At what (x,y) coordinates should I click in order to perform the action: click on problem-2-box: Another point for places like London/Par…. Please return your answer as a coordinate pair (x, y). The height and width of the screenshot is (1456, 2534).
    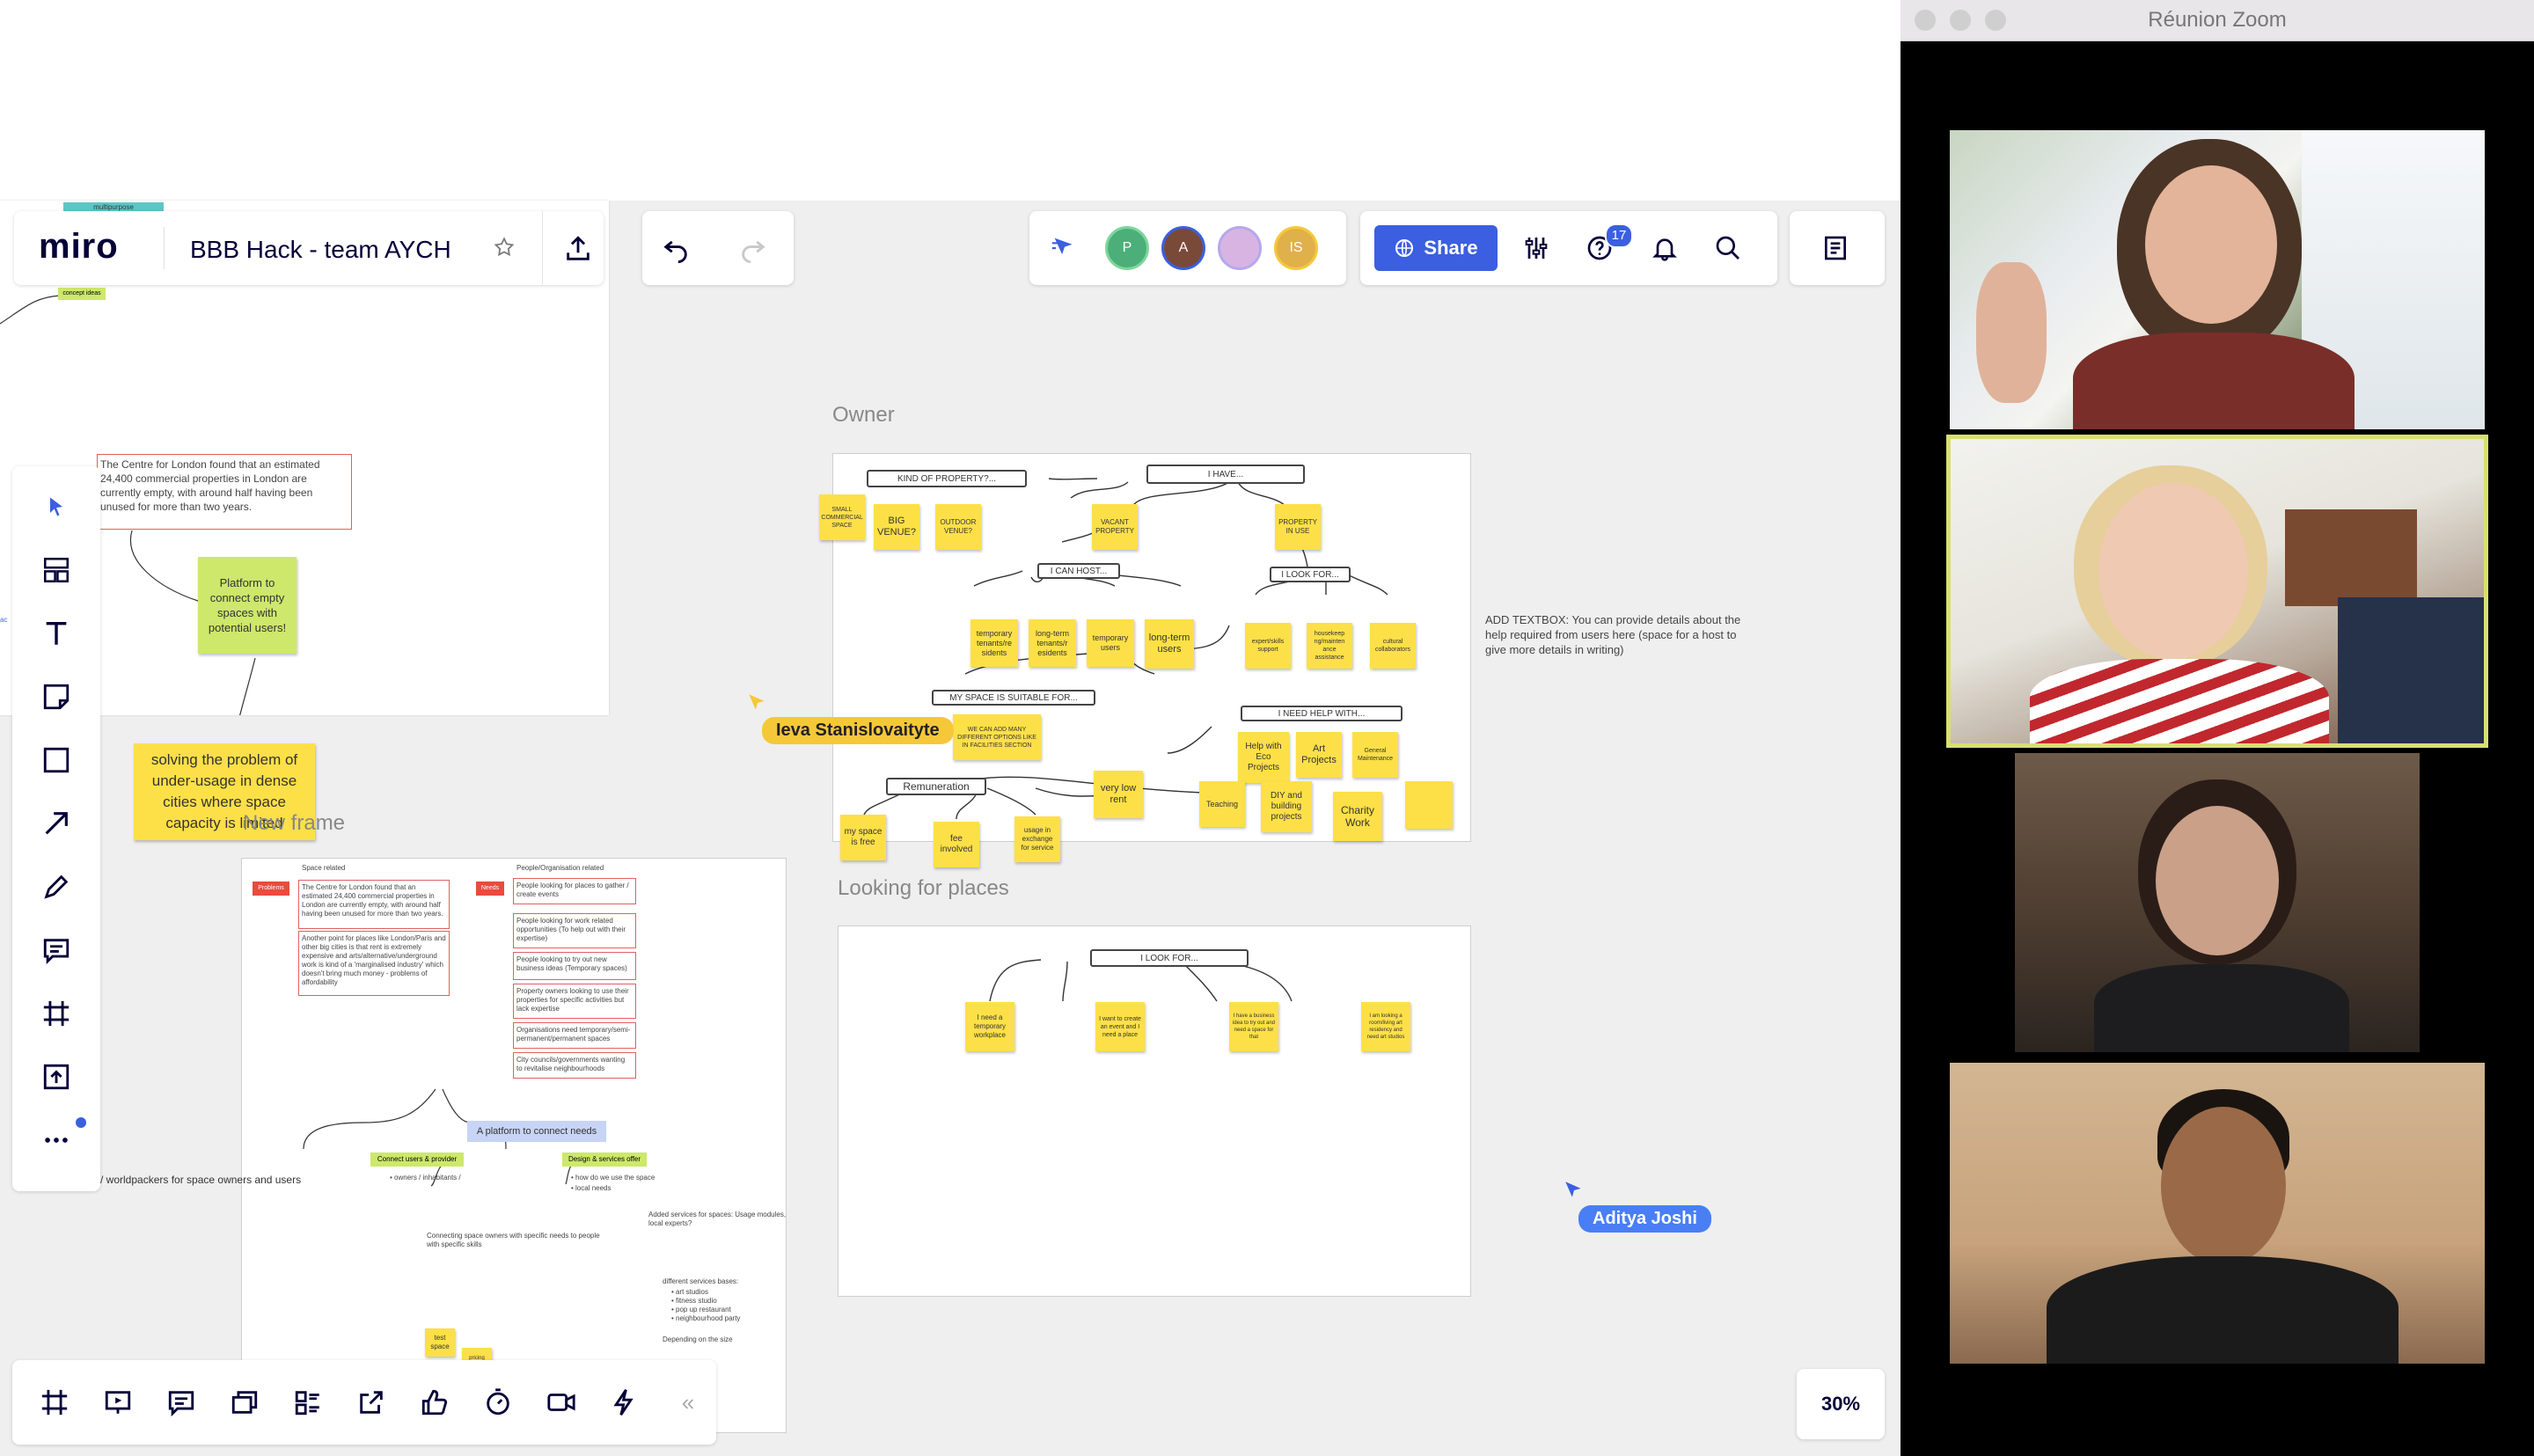
    Looking at the image, I should click on (374, 963).